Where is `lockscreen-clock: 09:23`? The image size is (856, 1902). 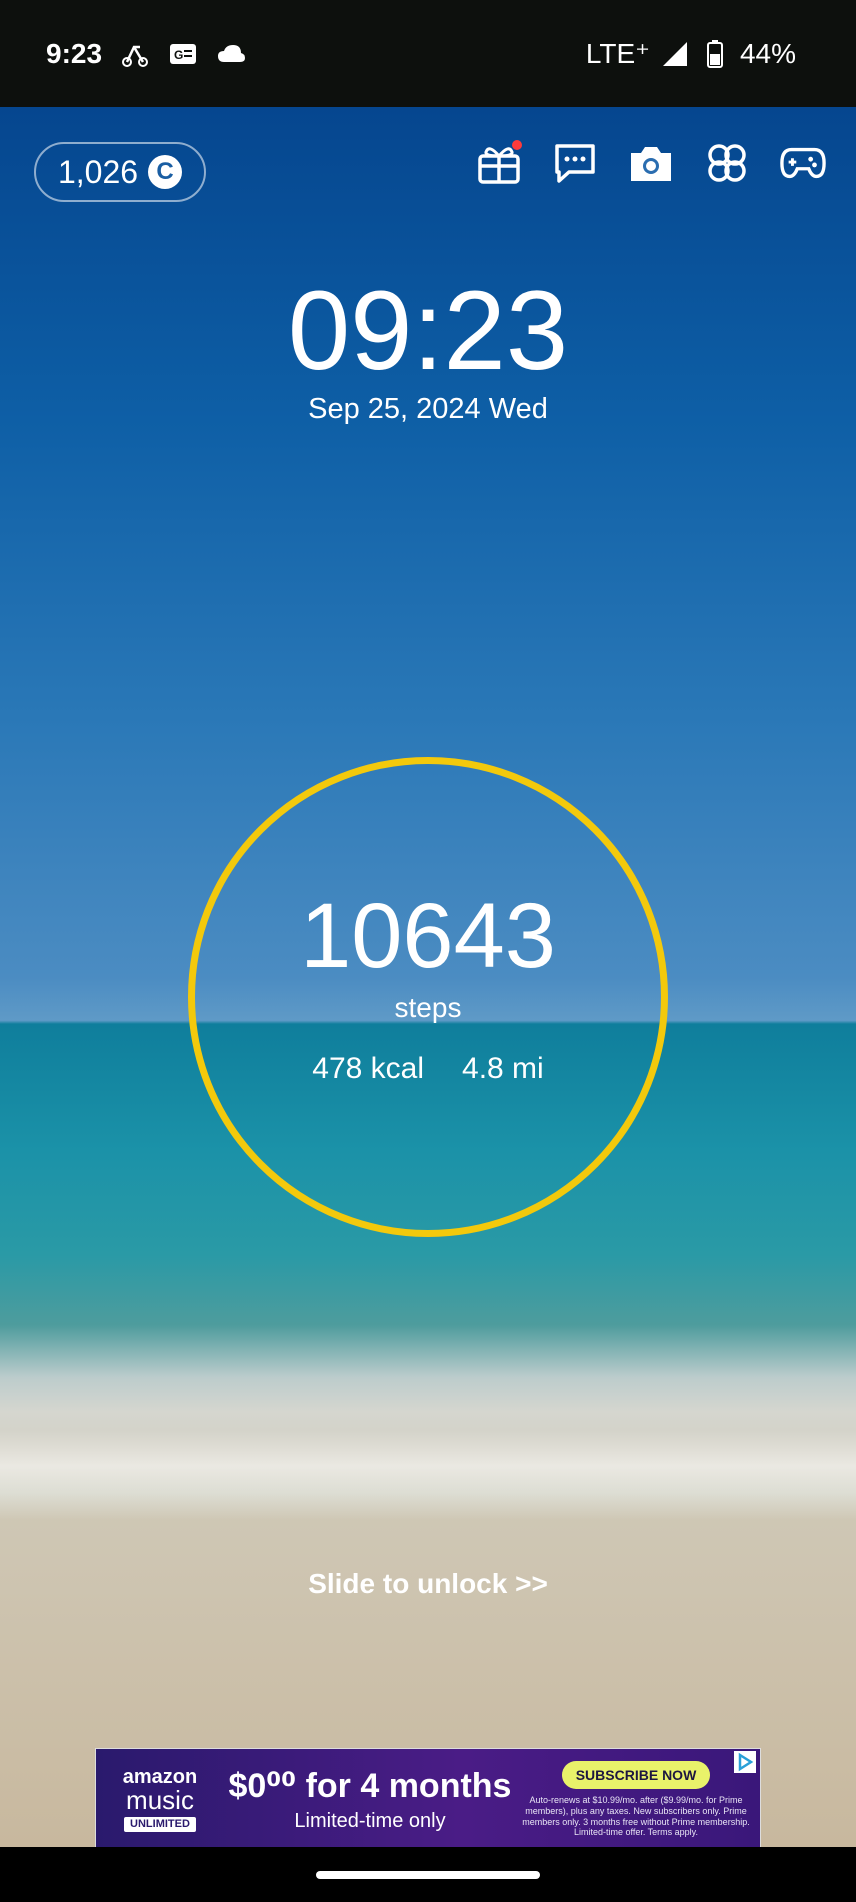 lockscreen-clock: 09:23 is located at coordinates (428, 330).